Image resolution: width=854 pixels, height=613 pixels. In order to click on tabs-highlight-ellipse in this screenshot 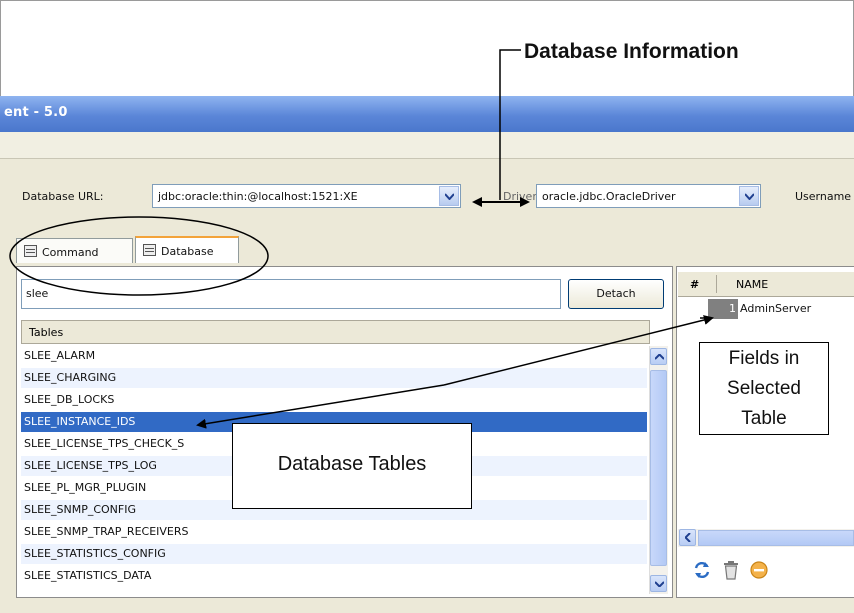, I will do `click(139, 256)`.